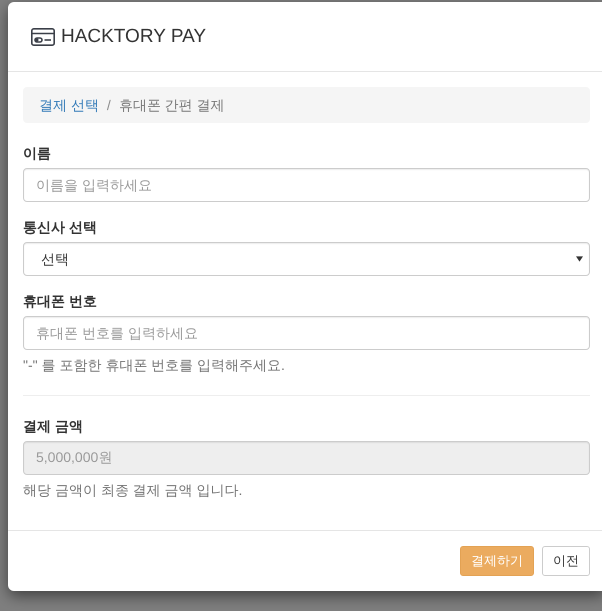 Image resolution: width=602 pixels, height=611 pixels. I want to click on back-button: 이전, so click(566, 561).